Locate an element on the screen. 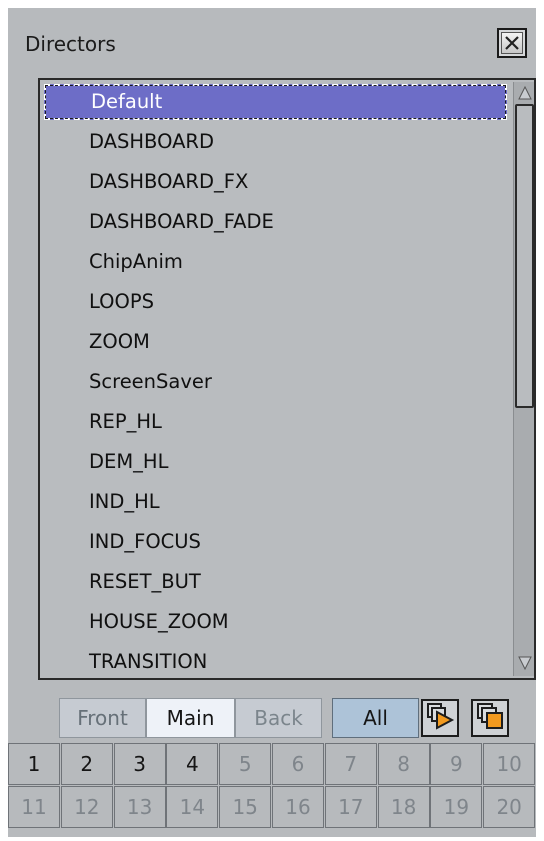  list-item: DEM_HL is located at coordinates (275, 462).